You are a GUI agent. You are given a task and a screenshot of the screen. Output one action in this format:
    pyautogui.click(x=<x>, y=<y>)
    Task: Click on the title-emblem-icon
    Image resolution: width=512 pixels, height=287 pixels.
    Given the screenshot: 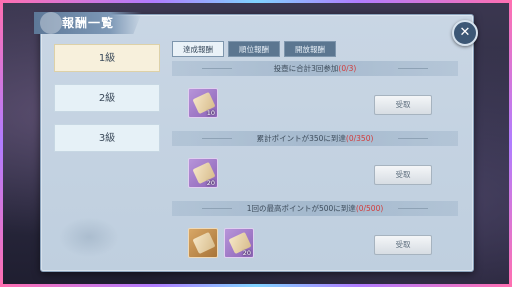 What is the action you would take?
    pyautogui.click(x=51, y=23)
    